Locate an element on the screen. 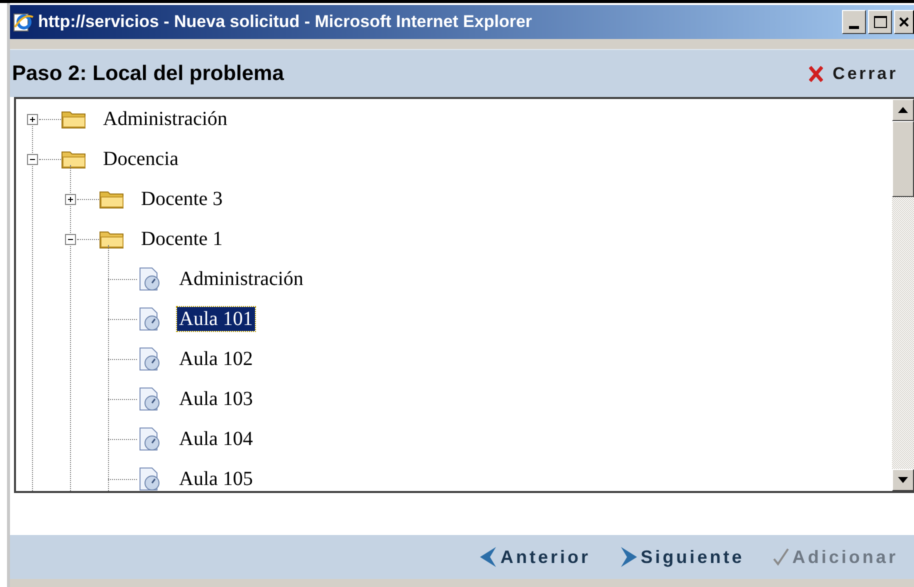  step-title: Paso 2: Local del problema is located at coordinates (148, 73).